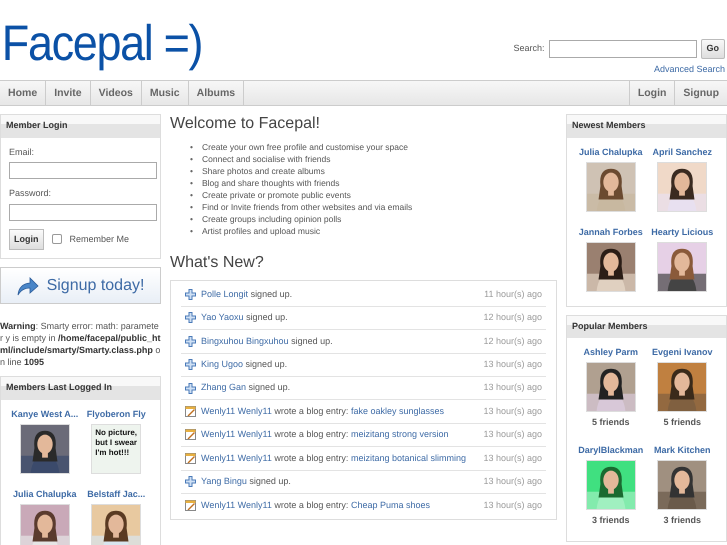 This screenshot has height=545, width=727. What do you see at coordinates (95, 286) in the screenshot?
I see `signup-text: Signup today!` at bounding box center [95, 286].